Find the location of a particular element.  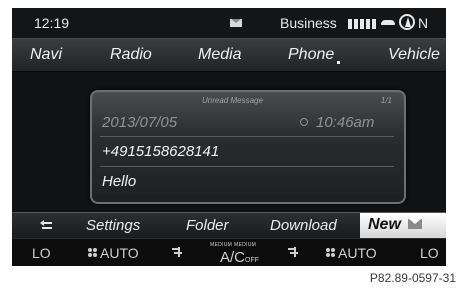

ac-right-setting: MEDIUM is located at coordinates (245, 245).